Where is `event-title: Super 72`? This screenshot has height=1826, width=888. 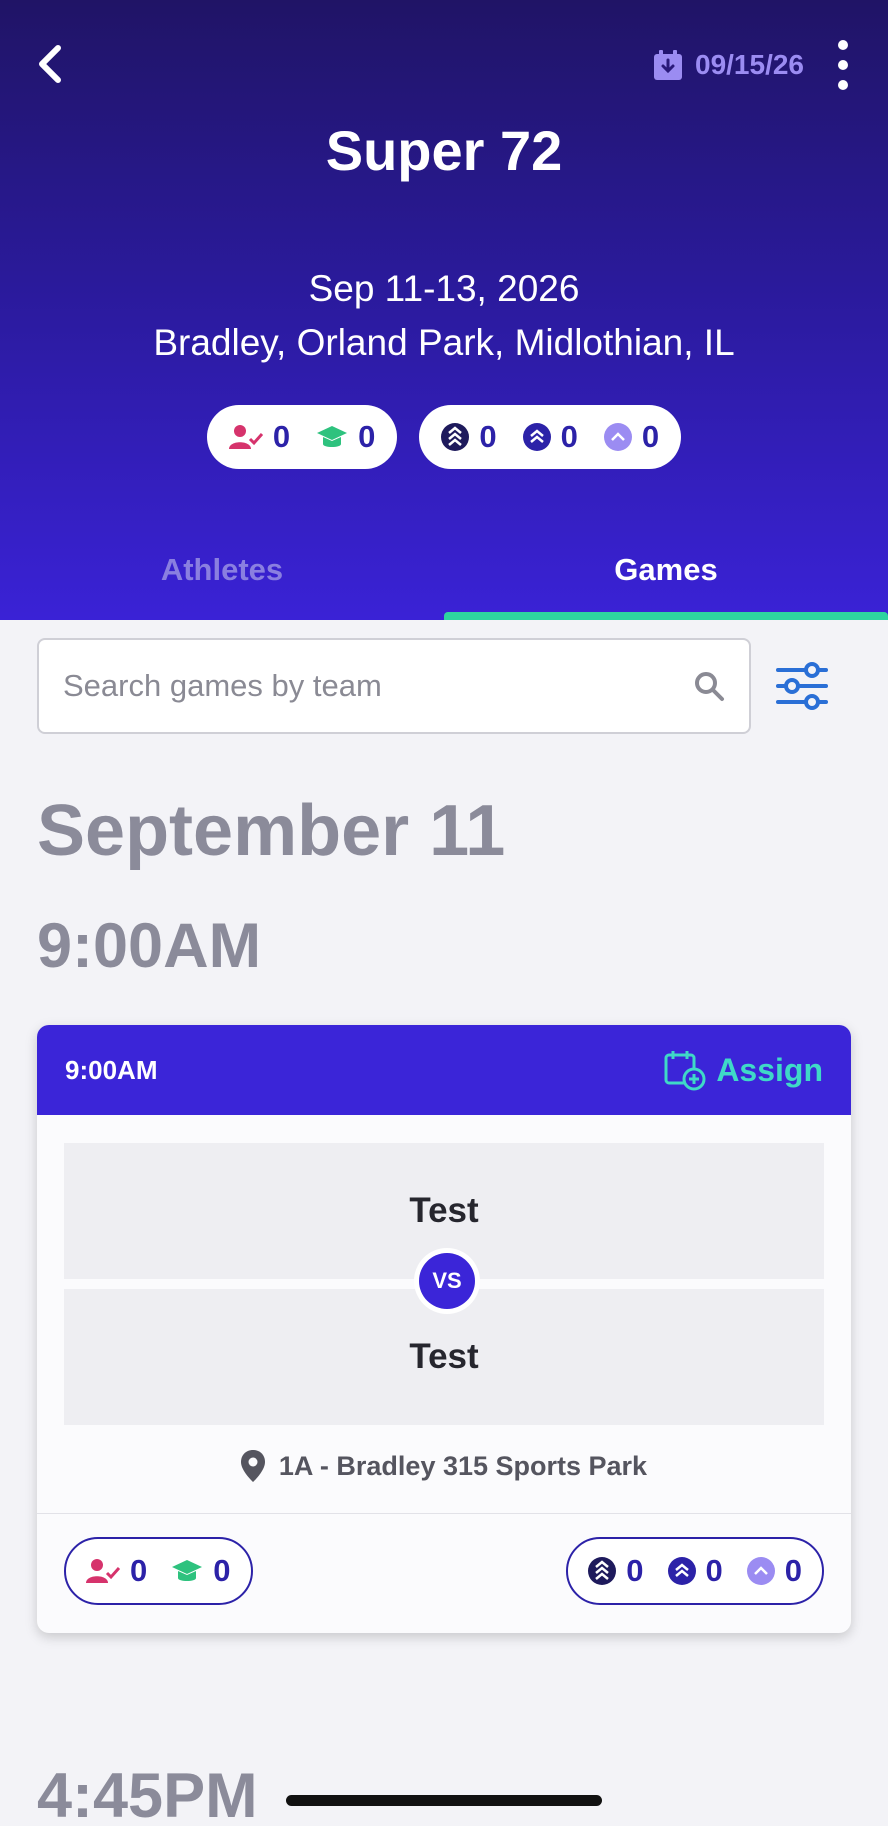
event-title: Super 72 is located at coordinates (444, 150).